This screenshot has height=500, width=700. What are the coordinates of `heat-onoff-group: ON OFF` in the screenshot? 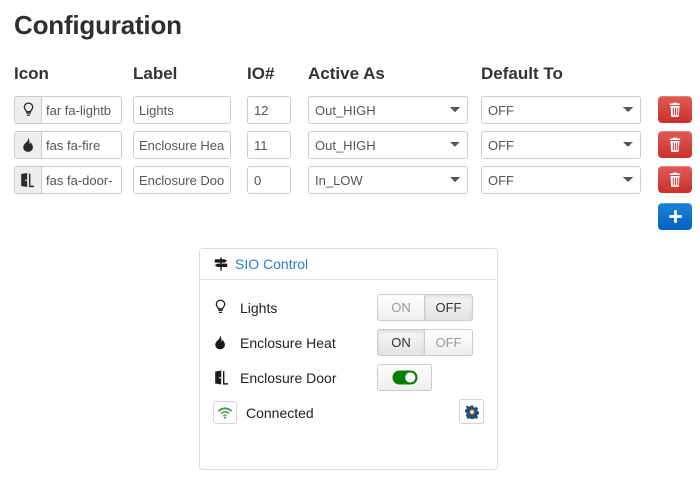 It's located at (425, 342).